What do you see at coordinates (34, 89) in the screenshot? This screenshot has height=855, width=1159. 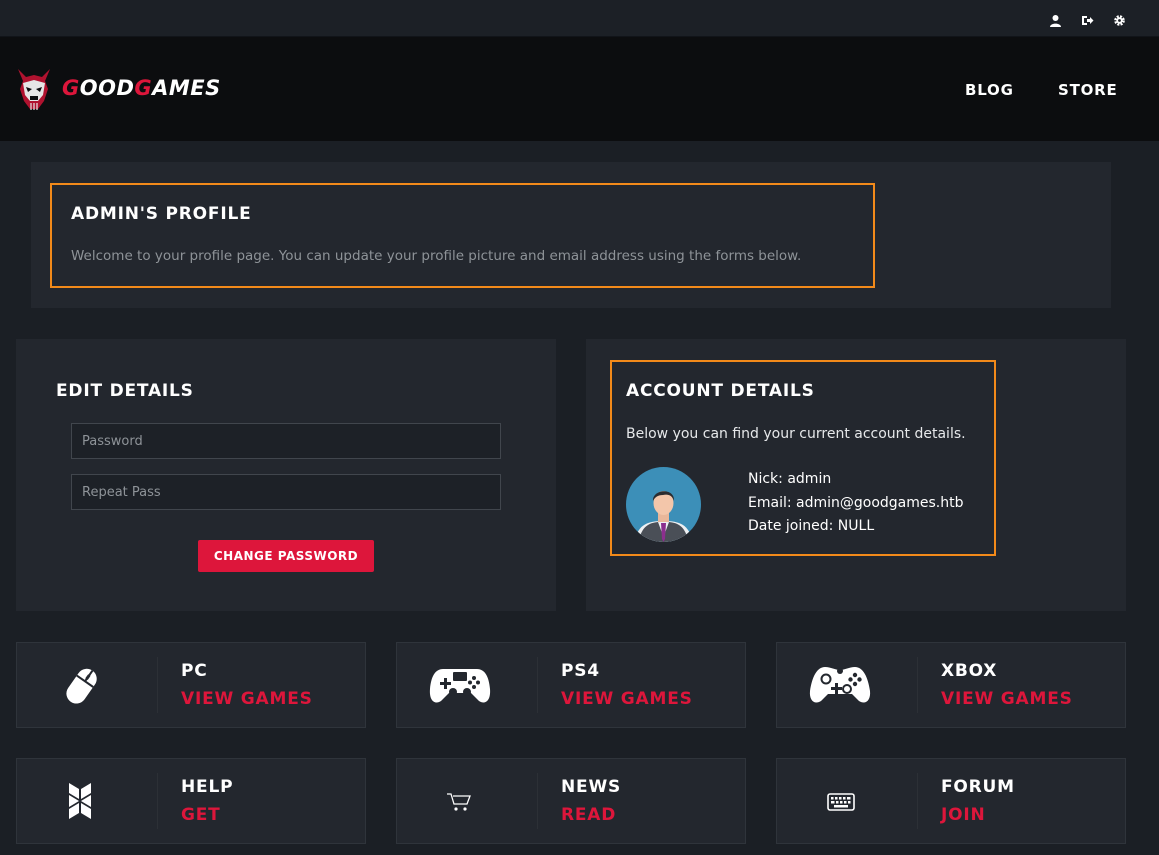 I see `demon-logo-icon` at bounding box center [34, 89].